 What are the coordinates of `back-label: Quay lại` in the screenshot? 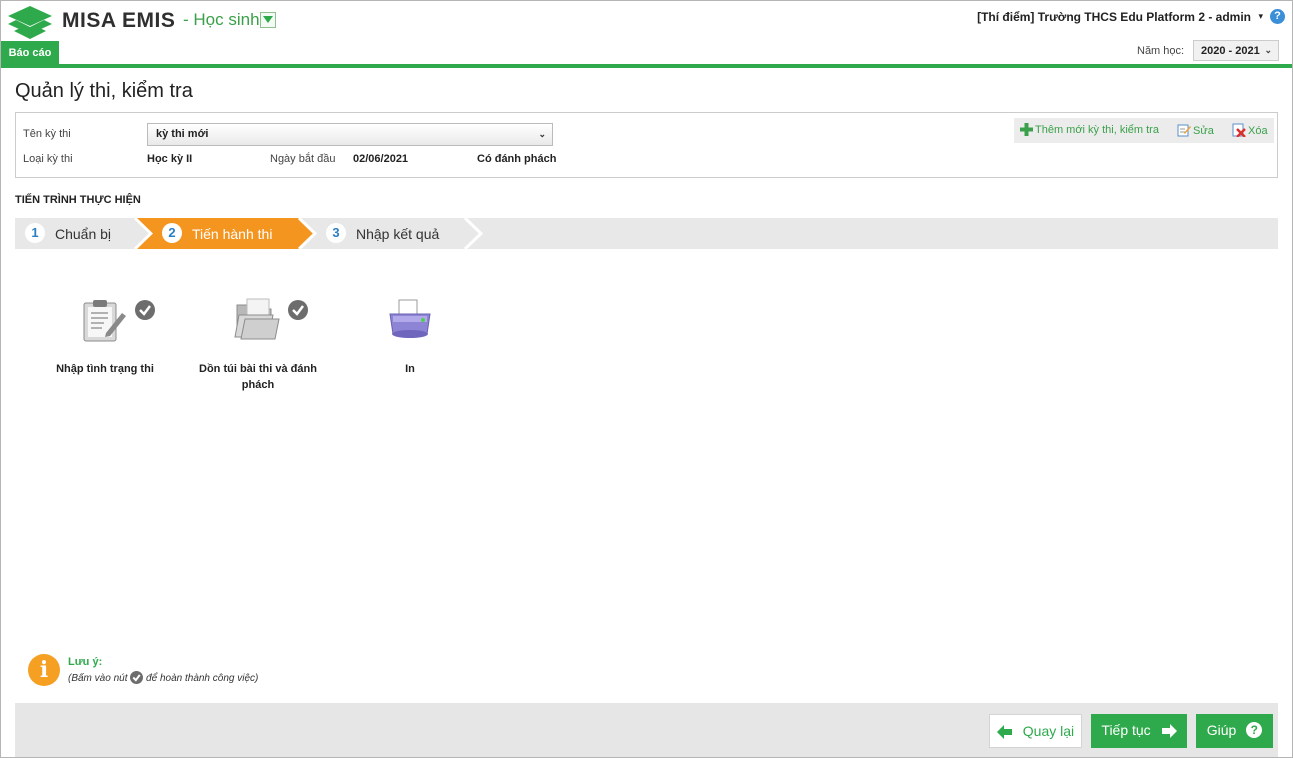 It's located at (1048, 731).